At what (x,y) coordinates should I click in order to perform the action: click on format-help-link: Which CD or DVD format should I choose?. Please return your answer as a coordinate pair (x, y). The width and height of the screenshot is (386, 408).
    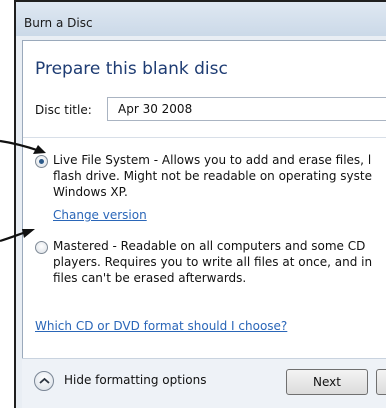
    Looking at the image, I should click on (161, 326).